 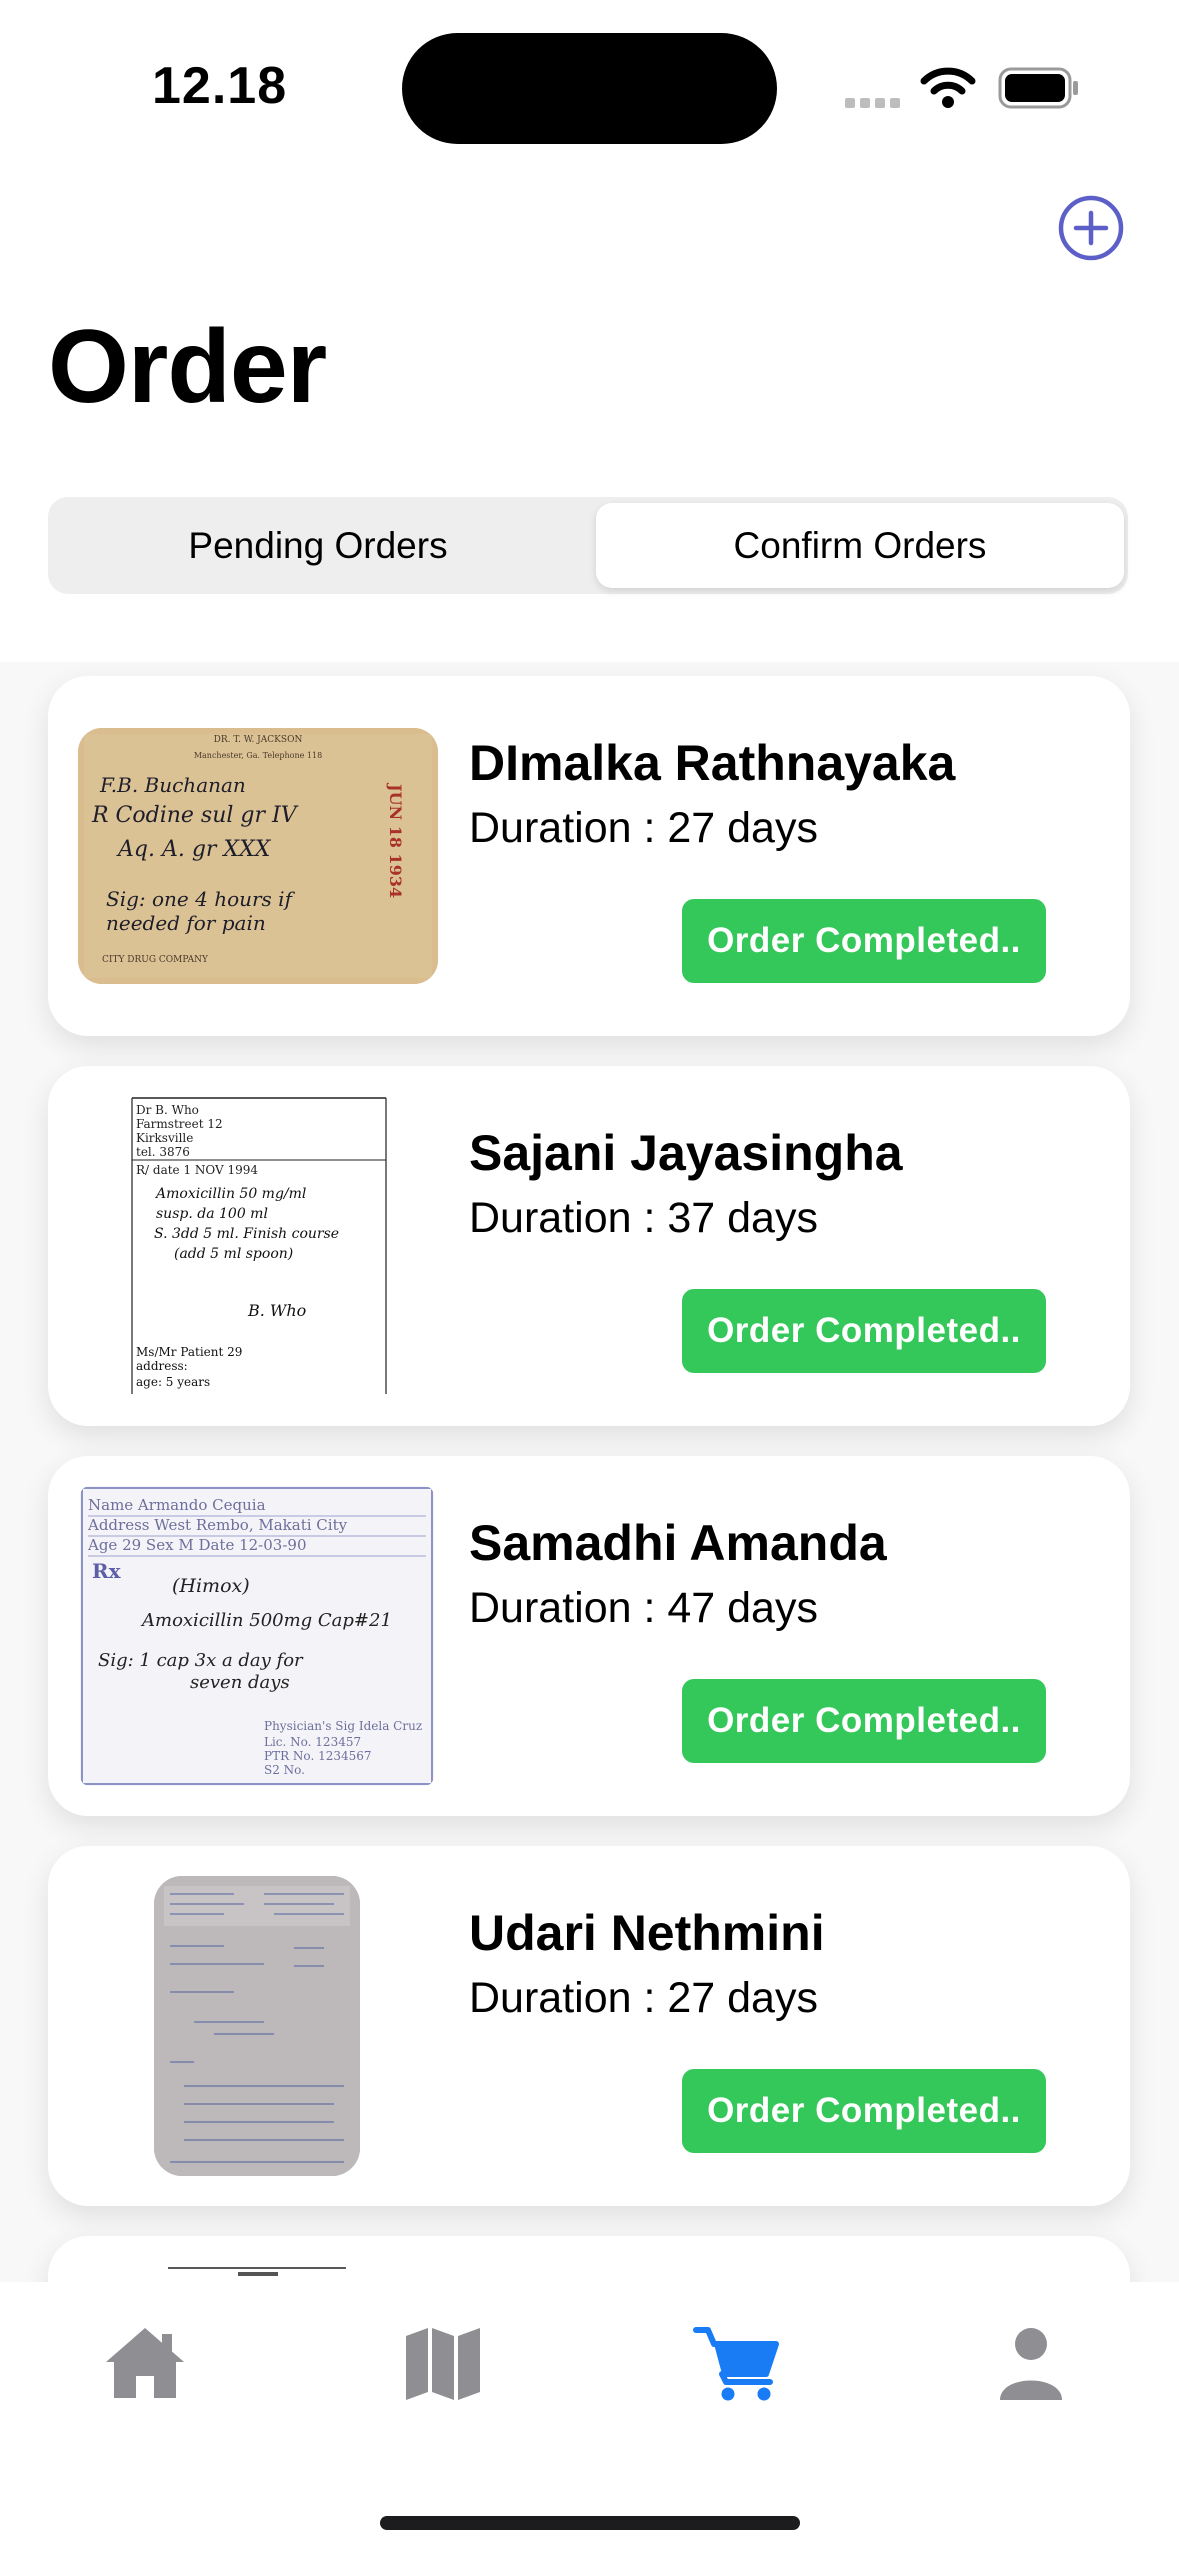 I want to click on svg-text: tel. 3876, so click(x=163, y=1152).